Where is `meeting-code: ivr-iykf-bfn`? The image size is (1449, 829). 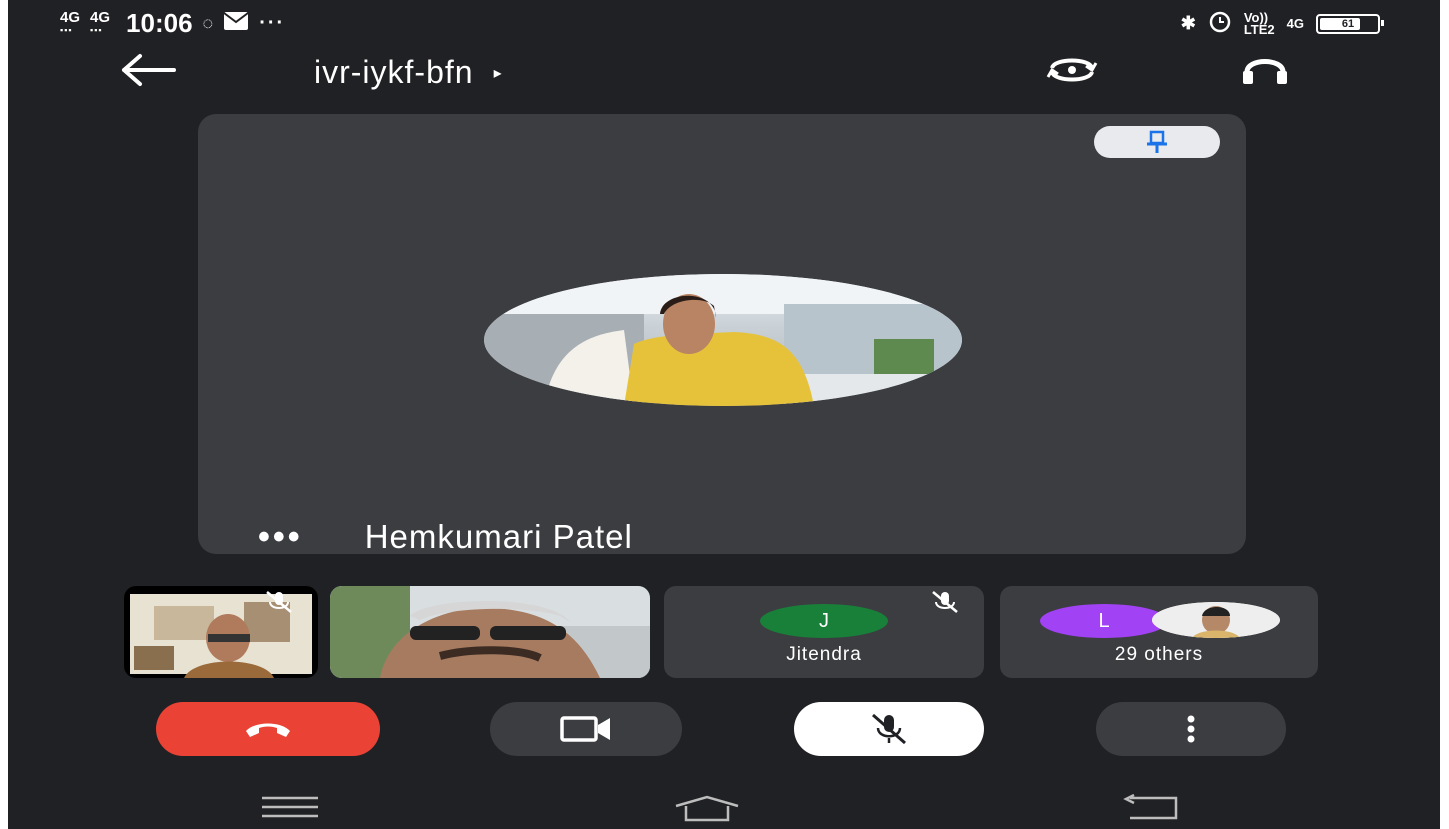 meeting-code: ivr-iykf-bfn is located at coordinates (394, 72).